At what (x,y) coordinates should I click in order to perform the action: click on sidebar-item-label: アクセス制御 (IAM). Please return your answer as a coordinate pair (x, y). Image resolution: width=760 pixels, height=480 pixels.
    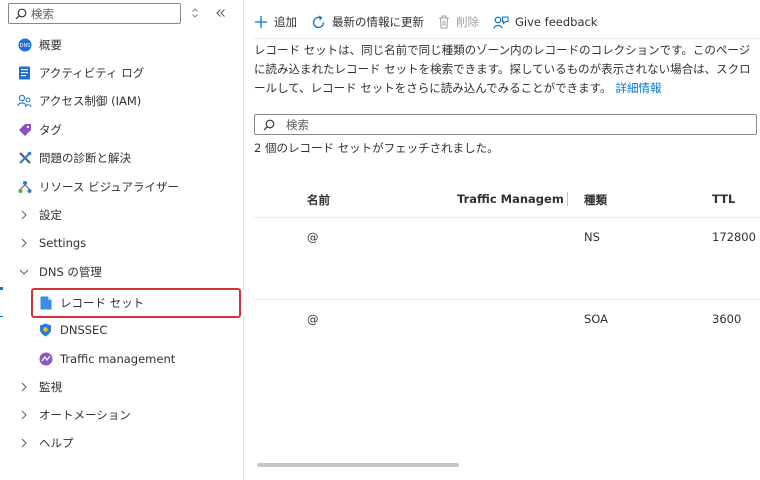
    Looking at the image, I should click on (90, 101).